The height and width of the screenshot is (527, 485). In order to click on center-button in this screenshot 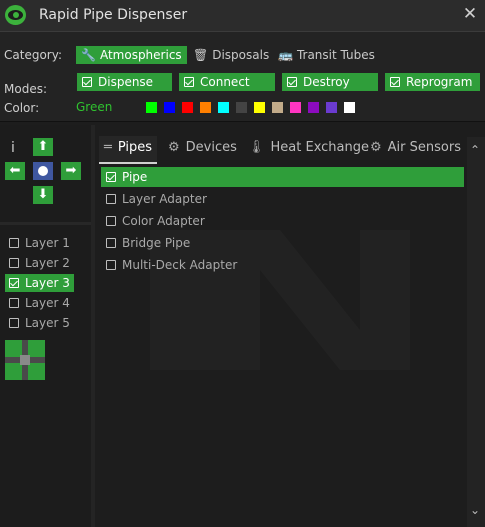, I will do `click(43, 171)`.